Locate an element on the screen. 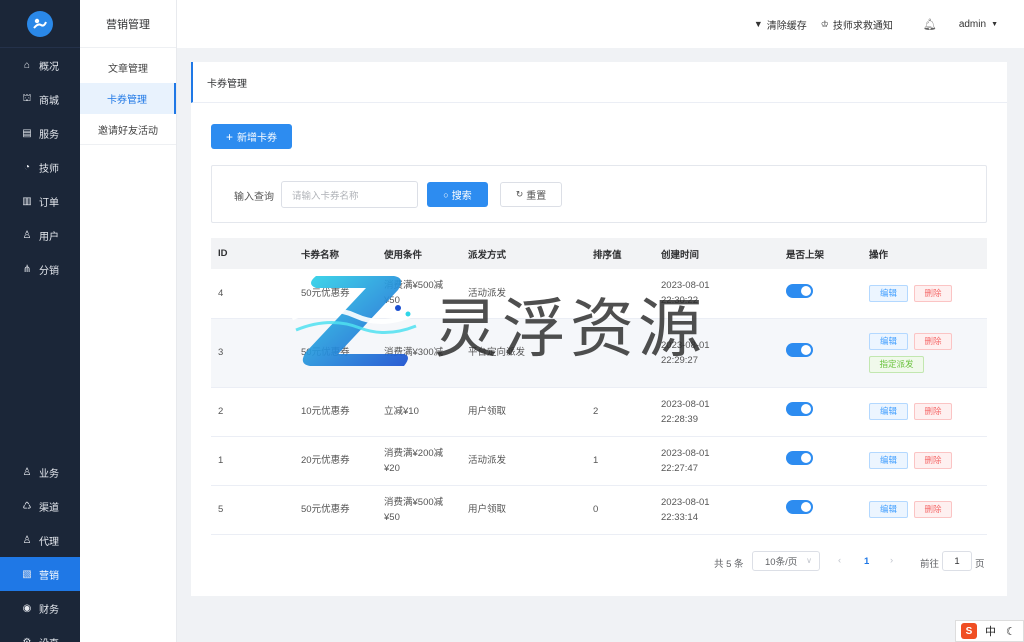 Image resolution: width=1024 pixels, height=642 pixels. sidebar-item-order: ▥ 订单 is located at coordinates (40, 201).